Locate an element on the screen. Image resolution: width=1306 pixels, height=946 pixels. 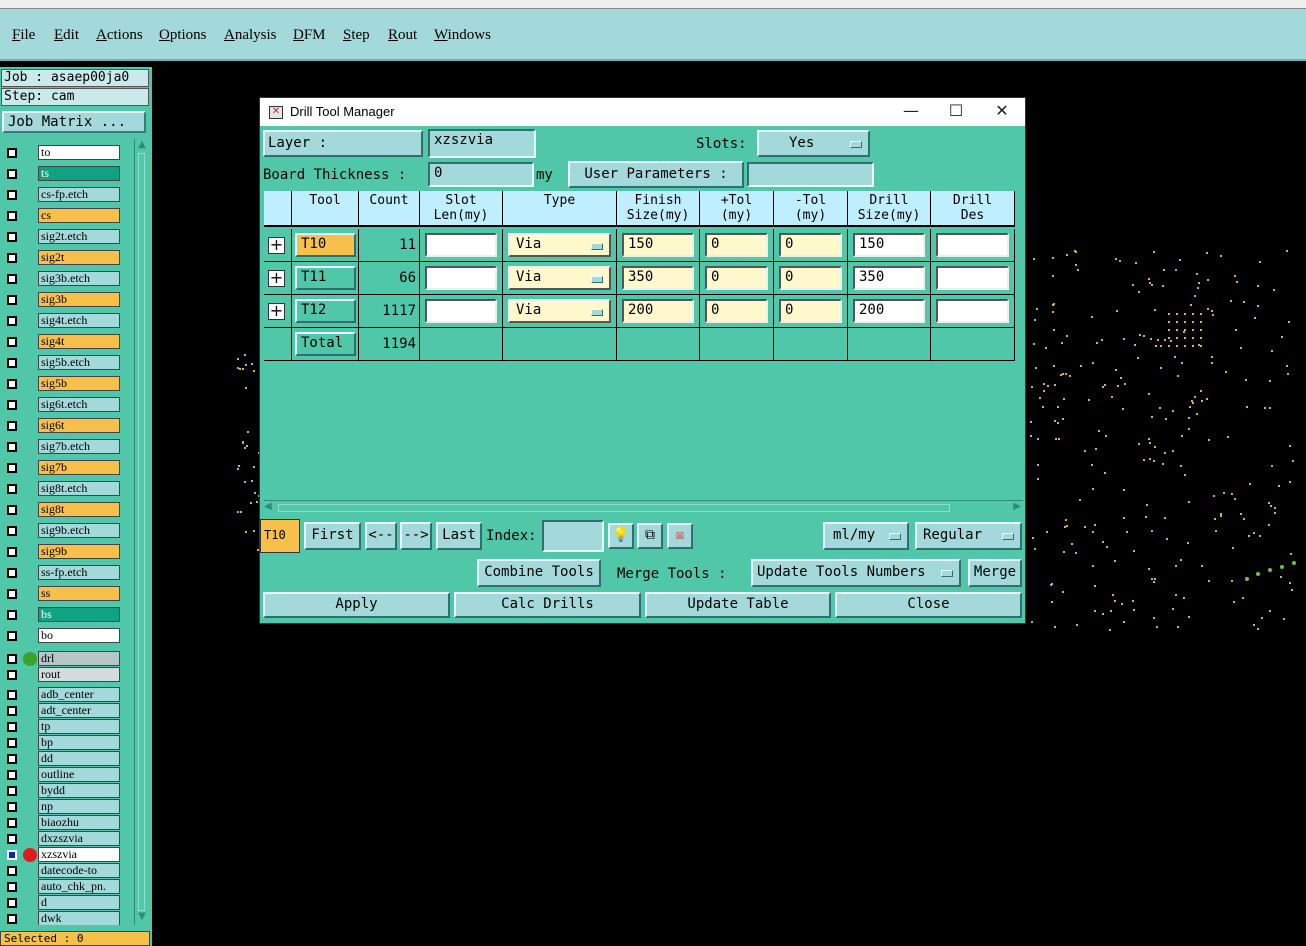
layer-row: sig6t is located at coordinates (68, 426).